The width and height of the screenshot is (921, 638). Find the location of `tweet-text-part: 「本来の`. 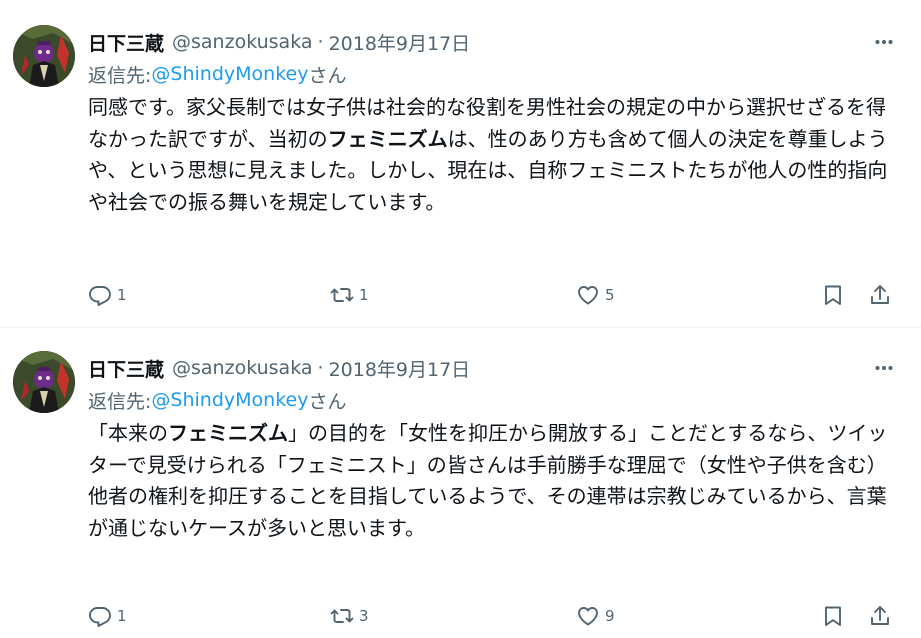

tweet-text-part: 「本来の is located at coordinates (128, 433).